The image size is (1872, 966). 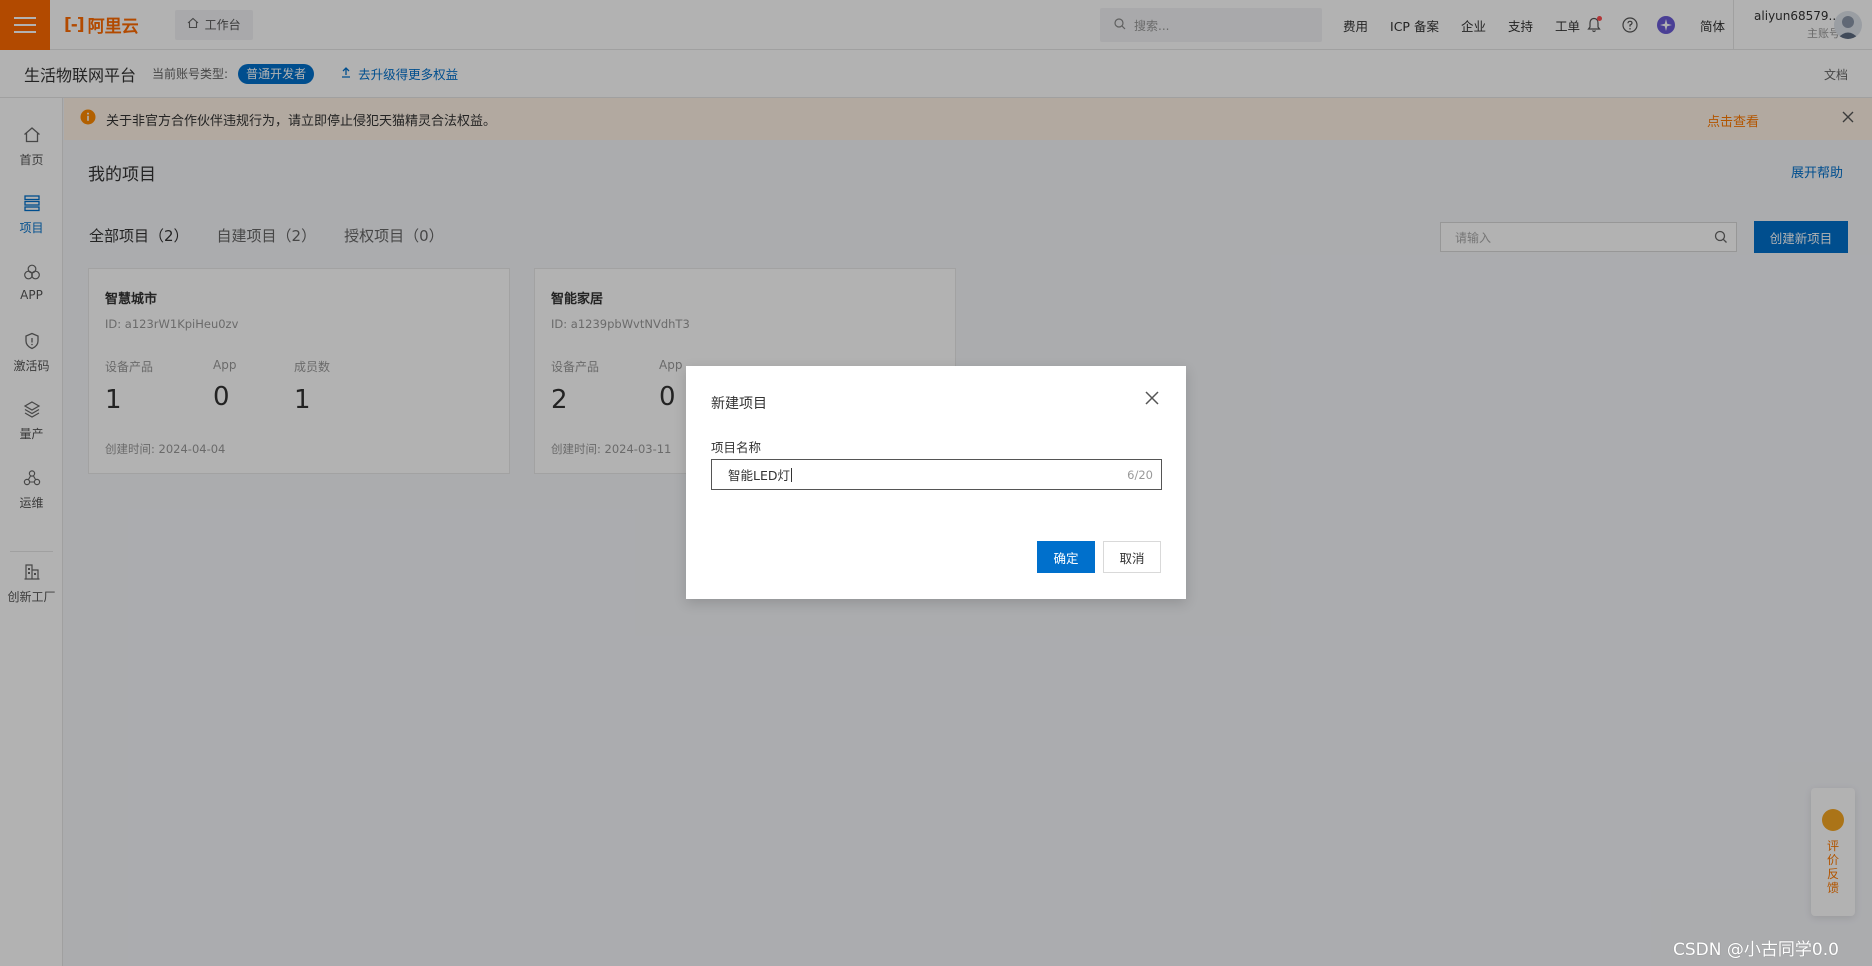 I want to click on close-icon, so click(x=1152, y=399).